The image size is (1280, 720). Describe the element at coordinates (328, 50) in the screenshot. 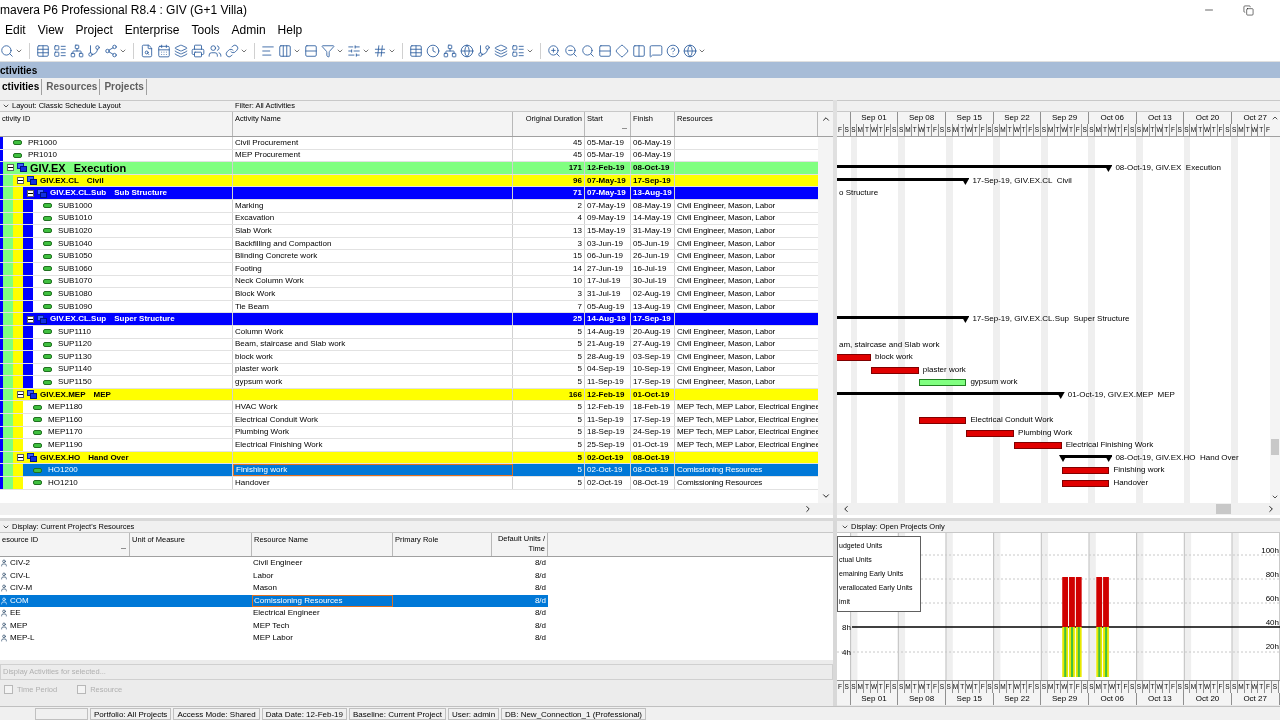

I see `filter-icon` at that location.